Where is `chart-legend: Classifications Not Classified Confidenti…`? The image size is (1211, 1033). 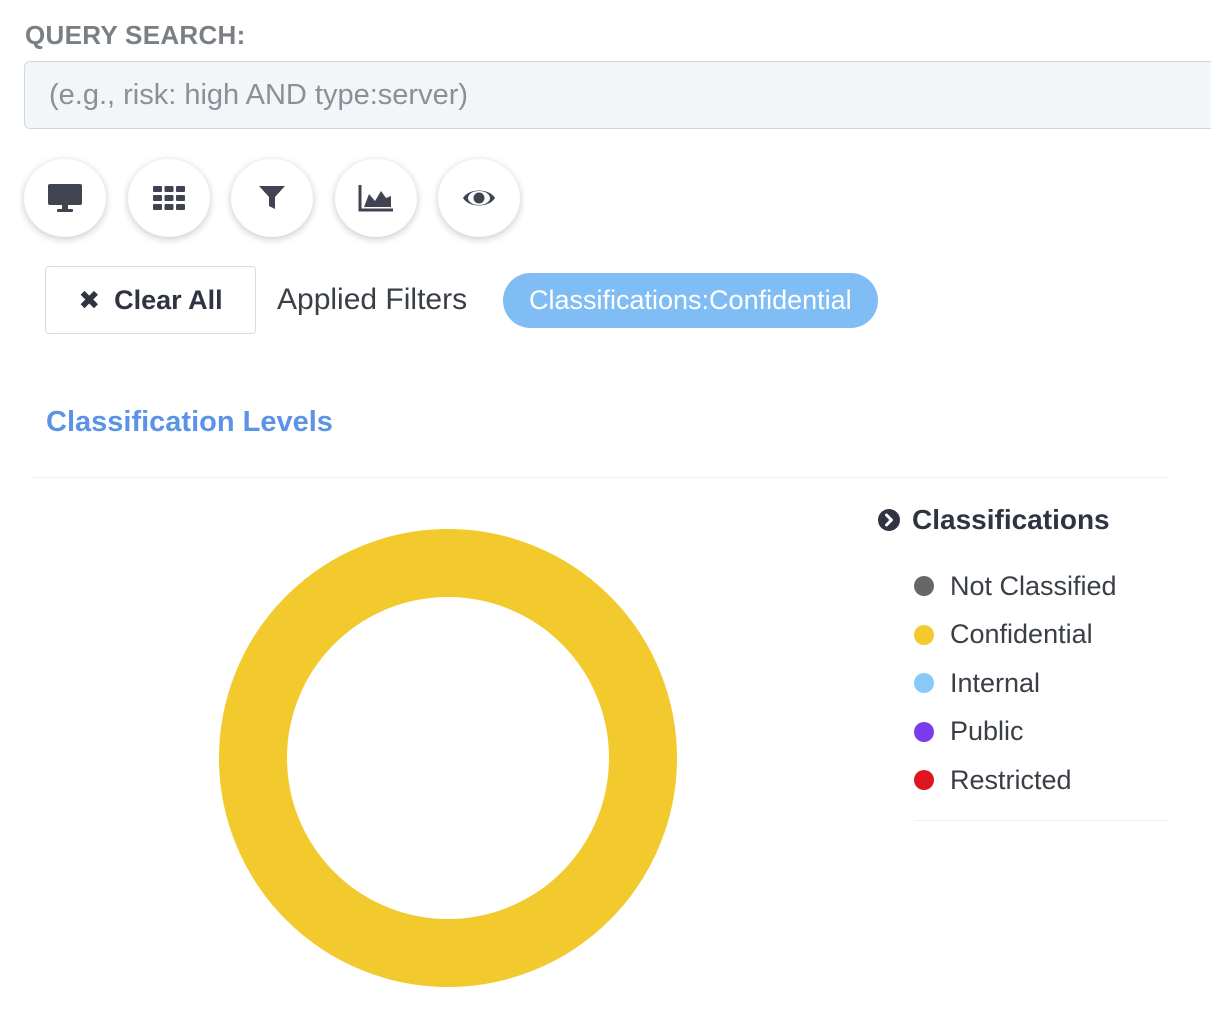 chart-legend: Classifications Not Classified Confidenti… is located at coordinates (1028, 652).